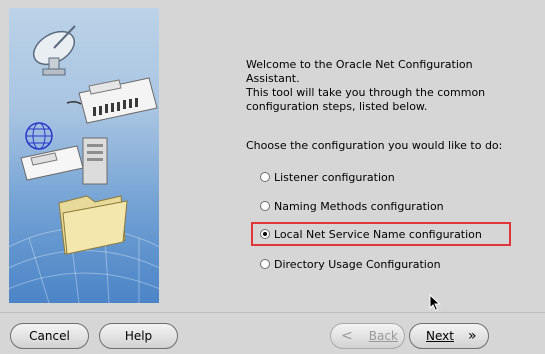 This screenshot has height=354, width=545. What do you see at coordinates (95, 161) in the screenshot?
I see `computer-icon` at bounding box center [95, 161].